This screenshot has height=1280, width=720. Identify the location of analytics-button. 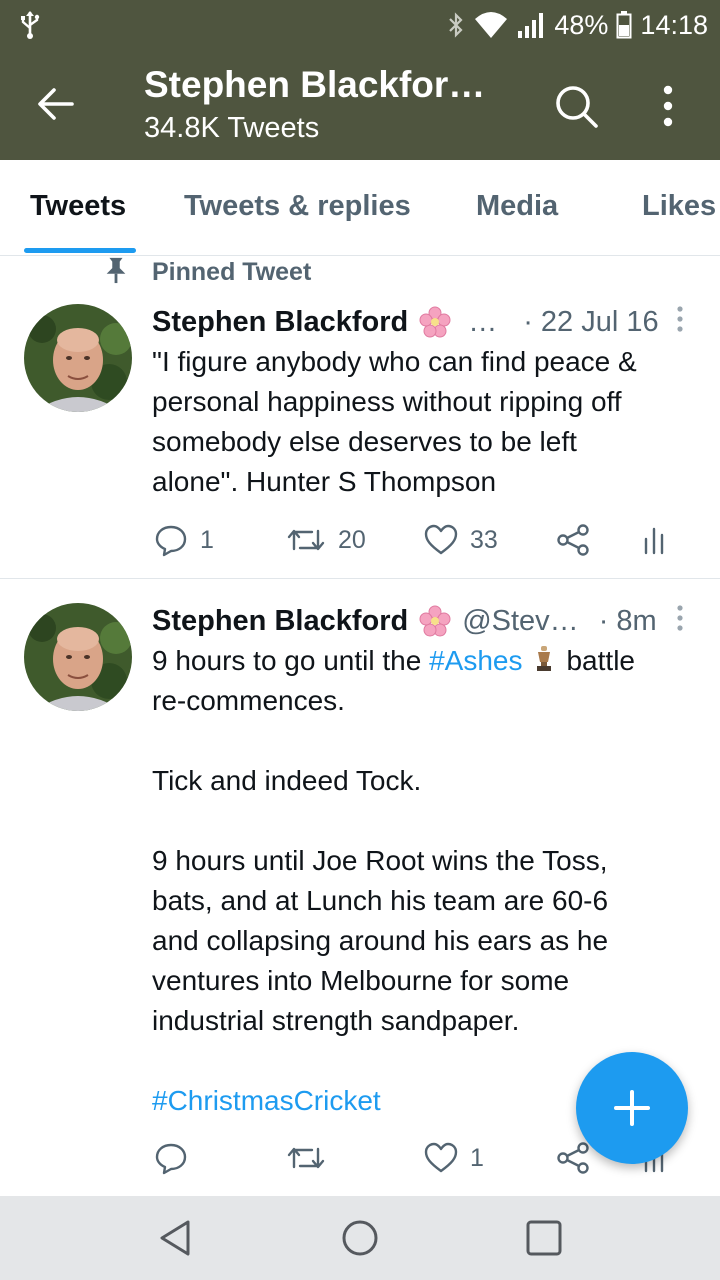
(654, 540).